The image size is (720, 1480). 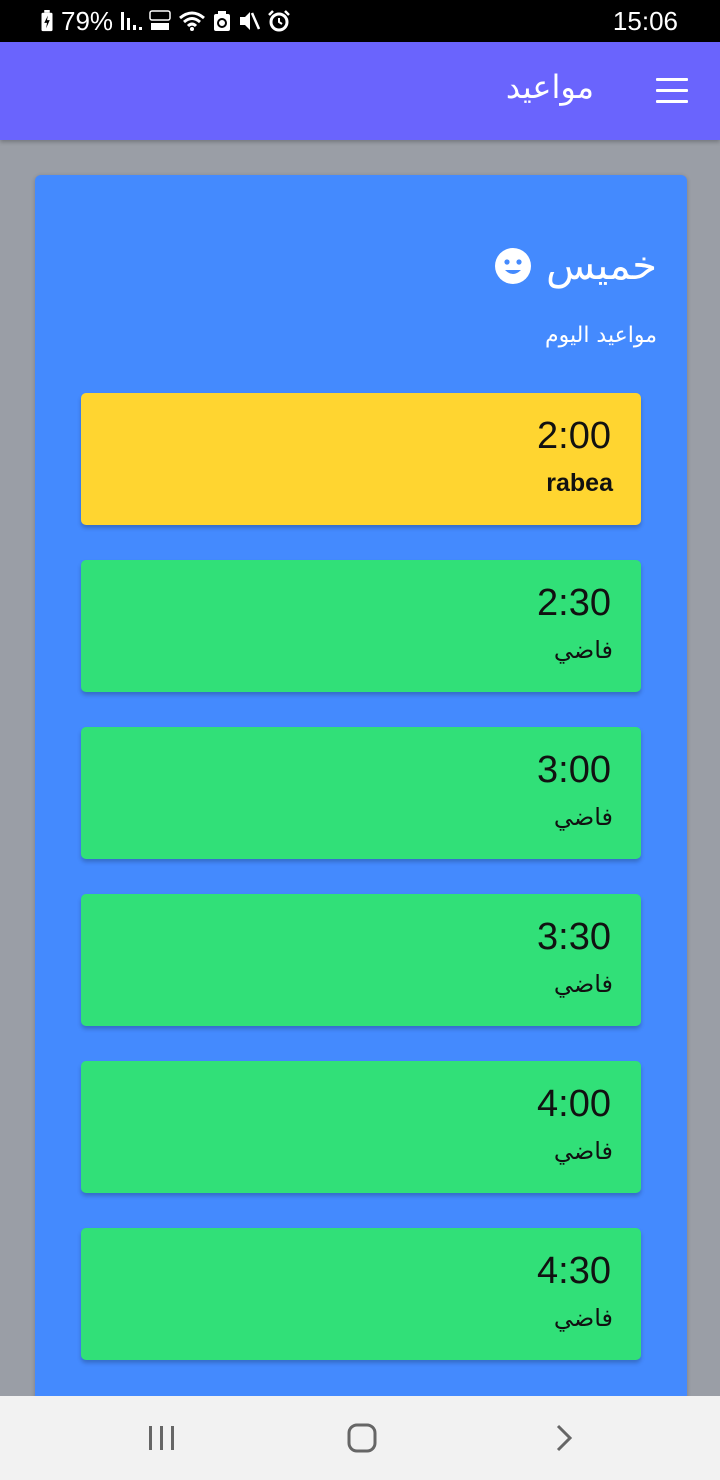 What do you see at coordinates (360, 91) in the screenshot?
I see `app-bar: مواعيد` at bounding box center [360, 91].